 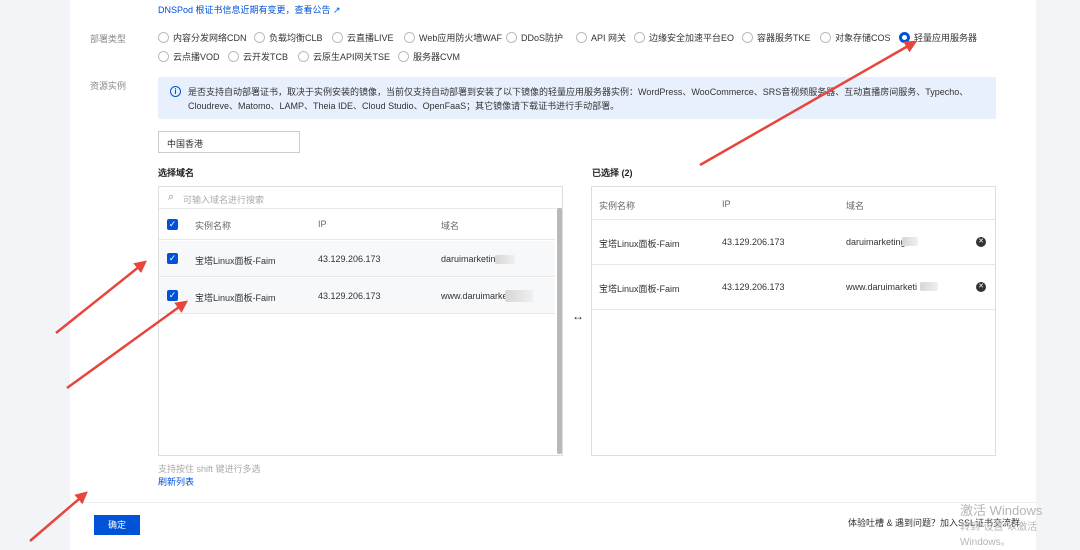 What do you see at coordinates (938, 37) in the screenshot?
I see `radio-lighthouse: 轻量应用服务器` at bounding box center [938, 37].